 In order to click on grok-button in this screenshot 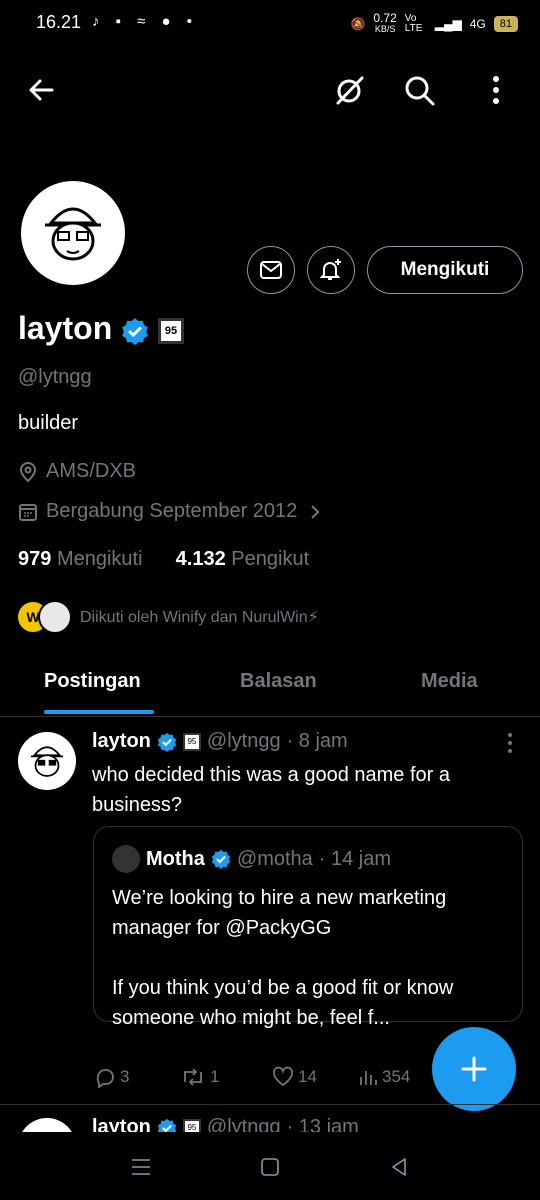, I will do `click(350, 90)`.